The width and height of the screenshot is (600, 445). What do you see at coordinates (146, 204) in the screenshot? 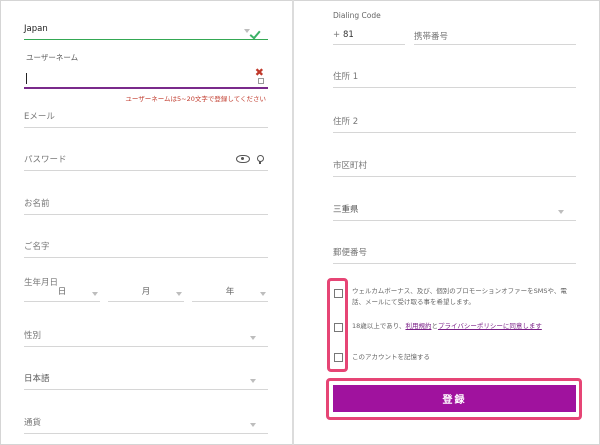
I see `first-name-field: お名前` at bounding box center [146, 204].